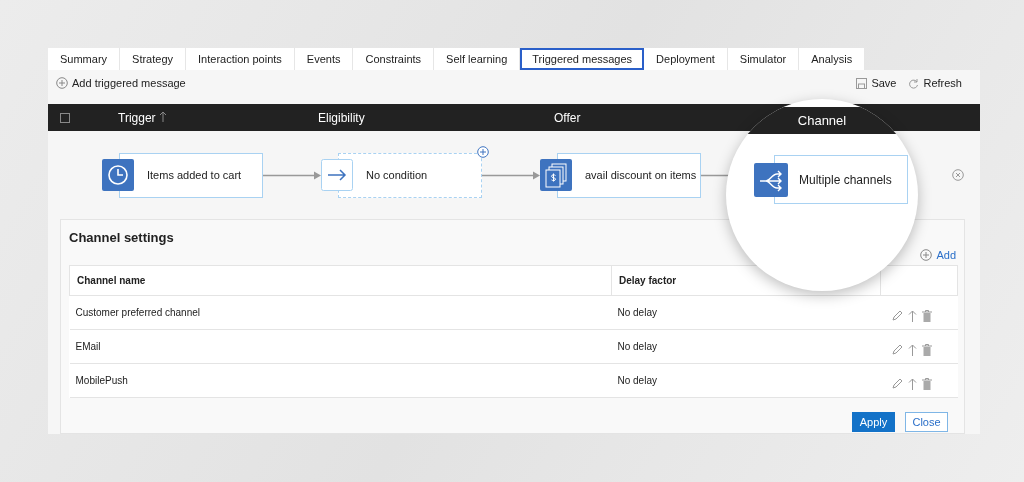 The image size is (1024, 482). I want to click on arrow-right-icon, so click(337, 175).